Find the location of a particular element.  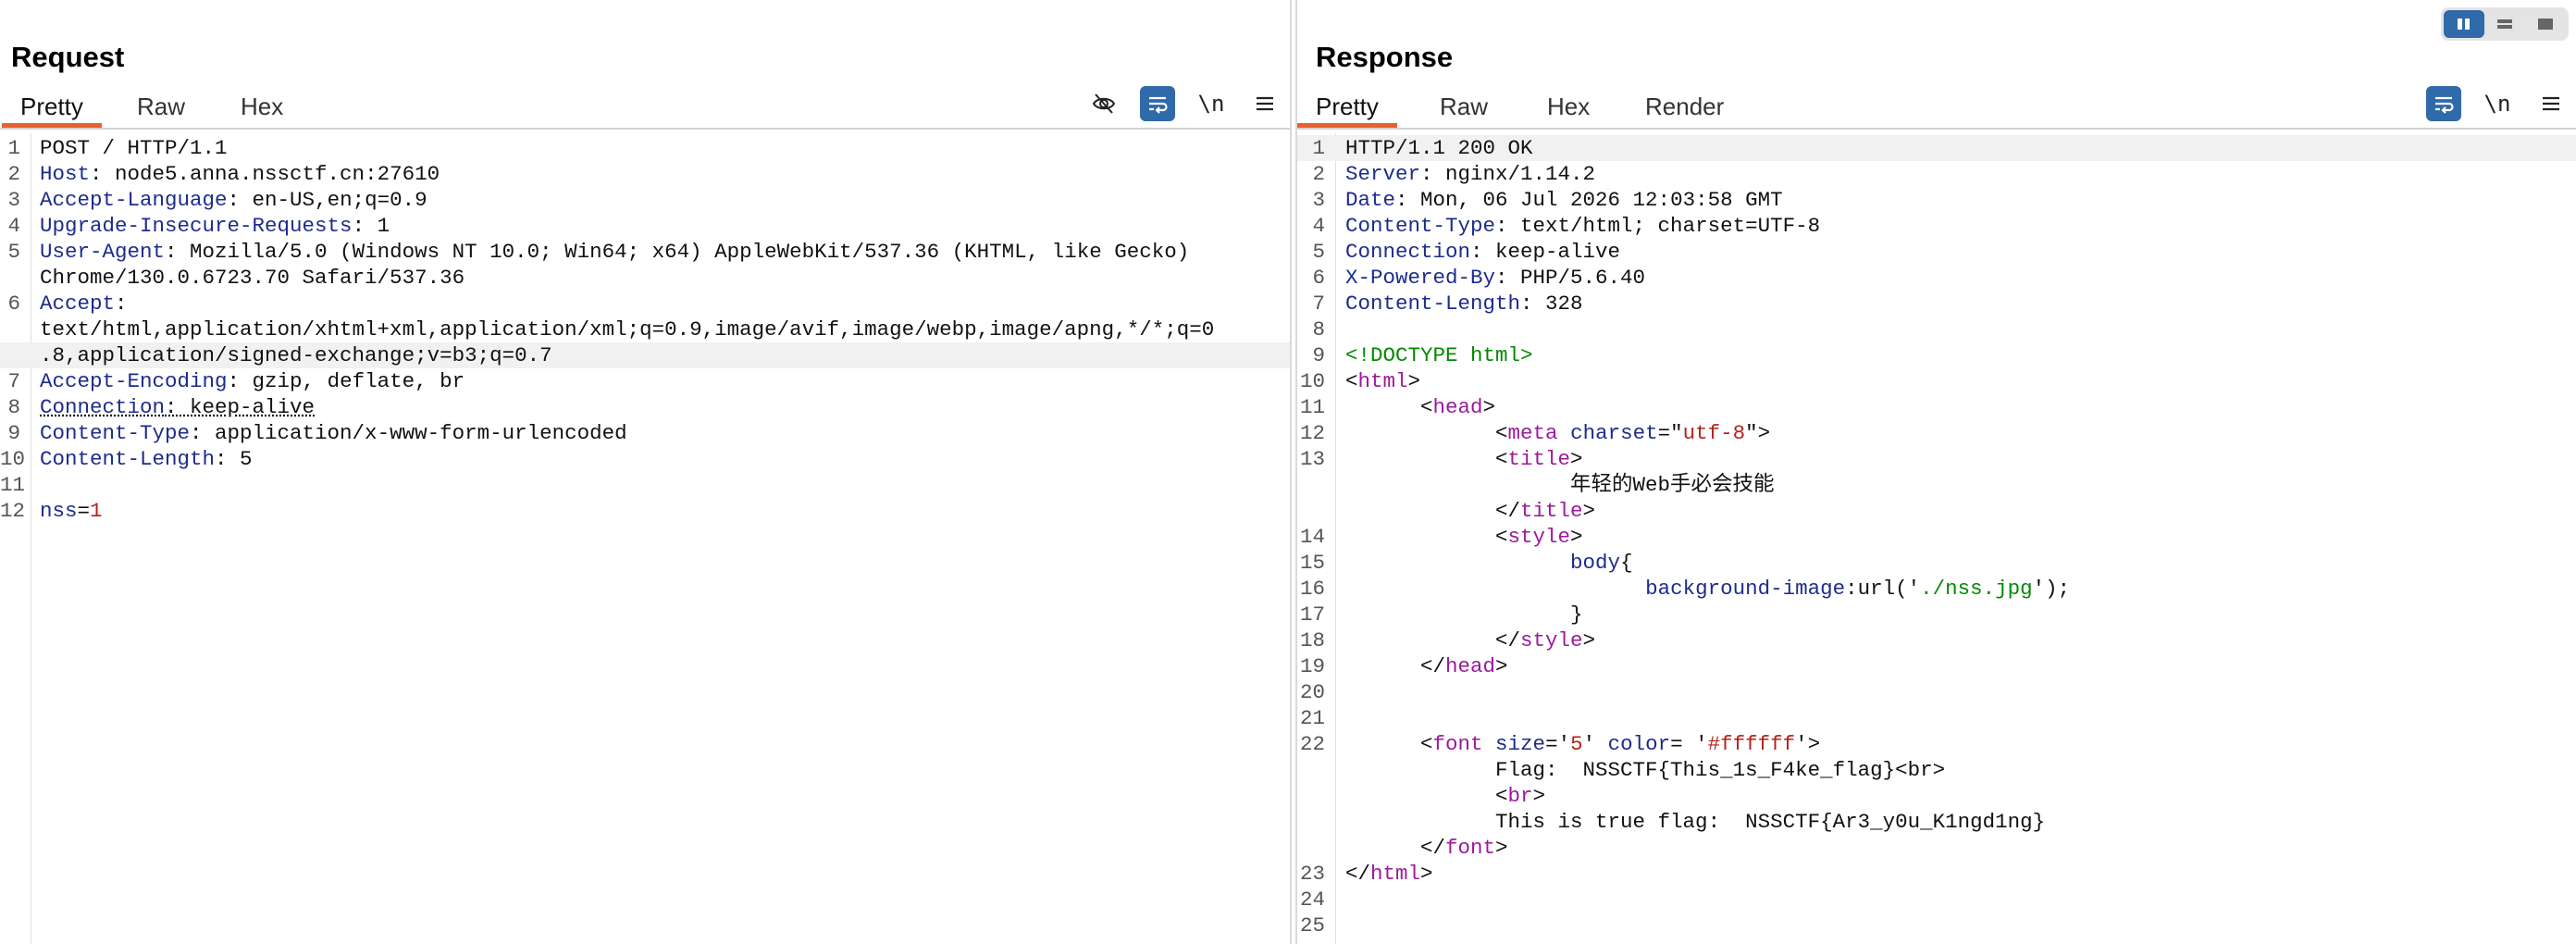

token-k: nss is located at coordinates (59, 511).